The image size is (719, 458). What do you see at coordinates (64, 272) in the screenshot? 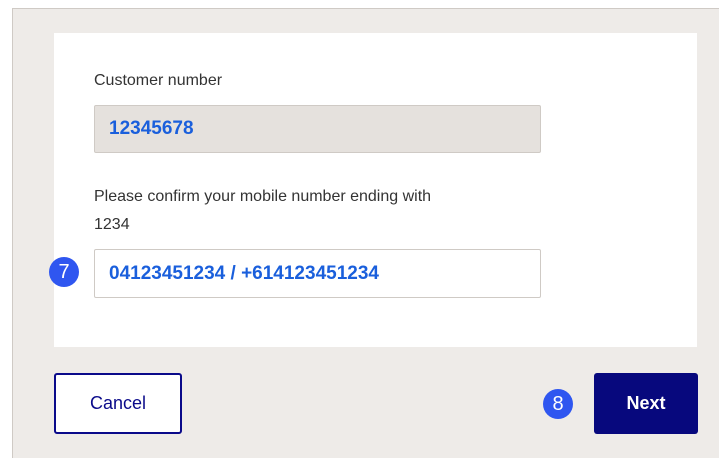
I see `step-7-marker: 7` at bounding box center [64, 272].